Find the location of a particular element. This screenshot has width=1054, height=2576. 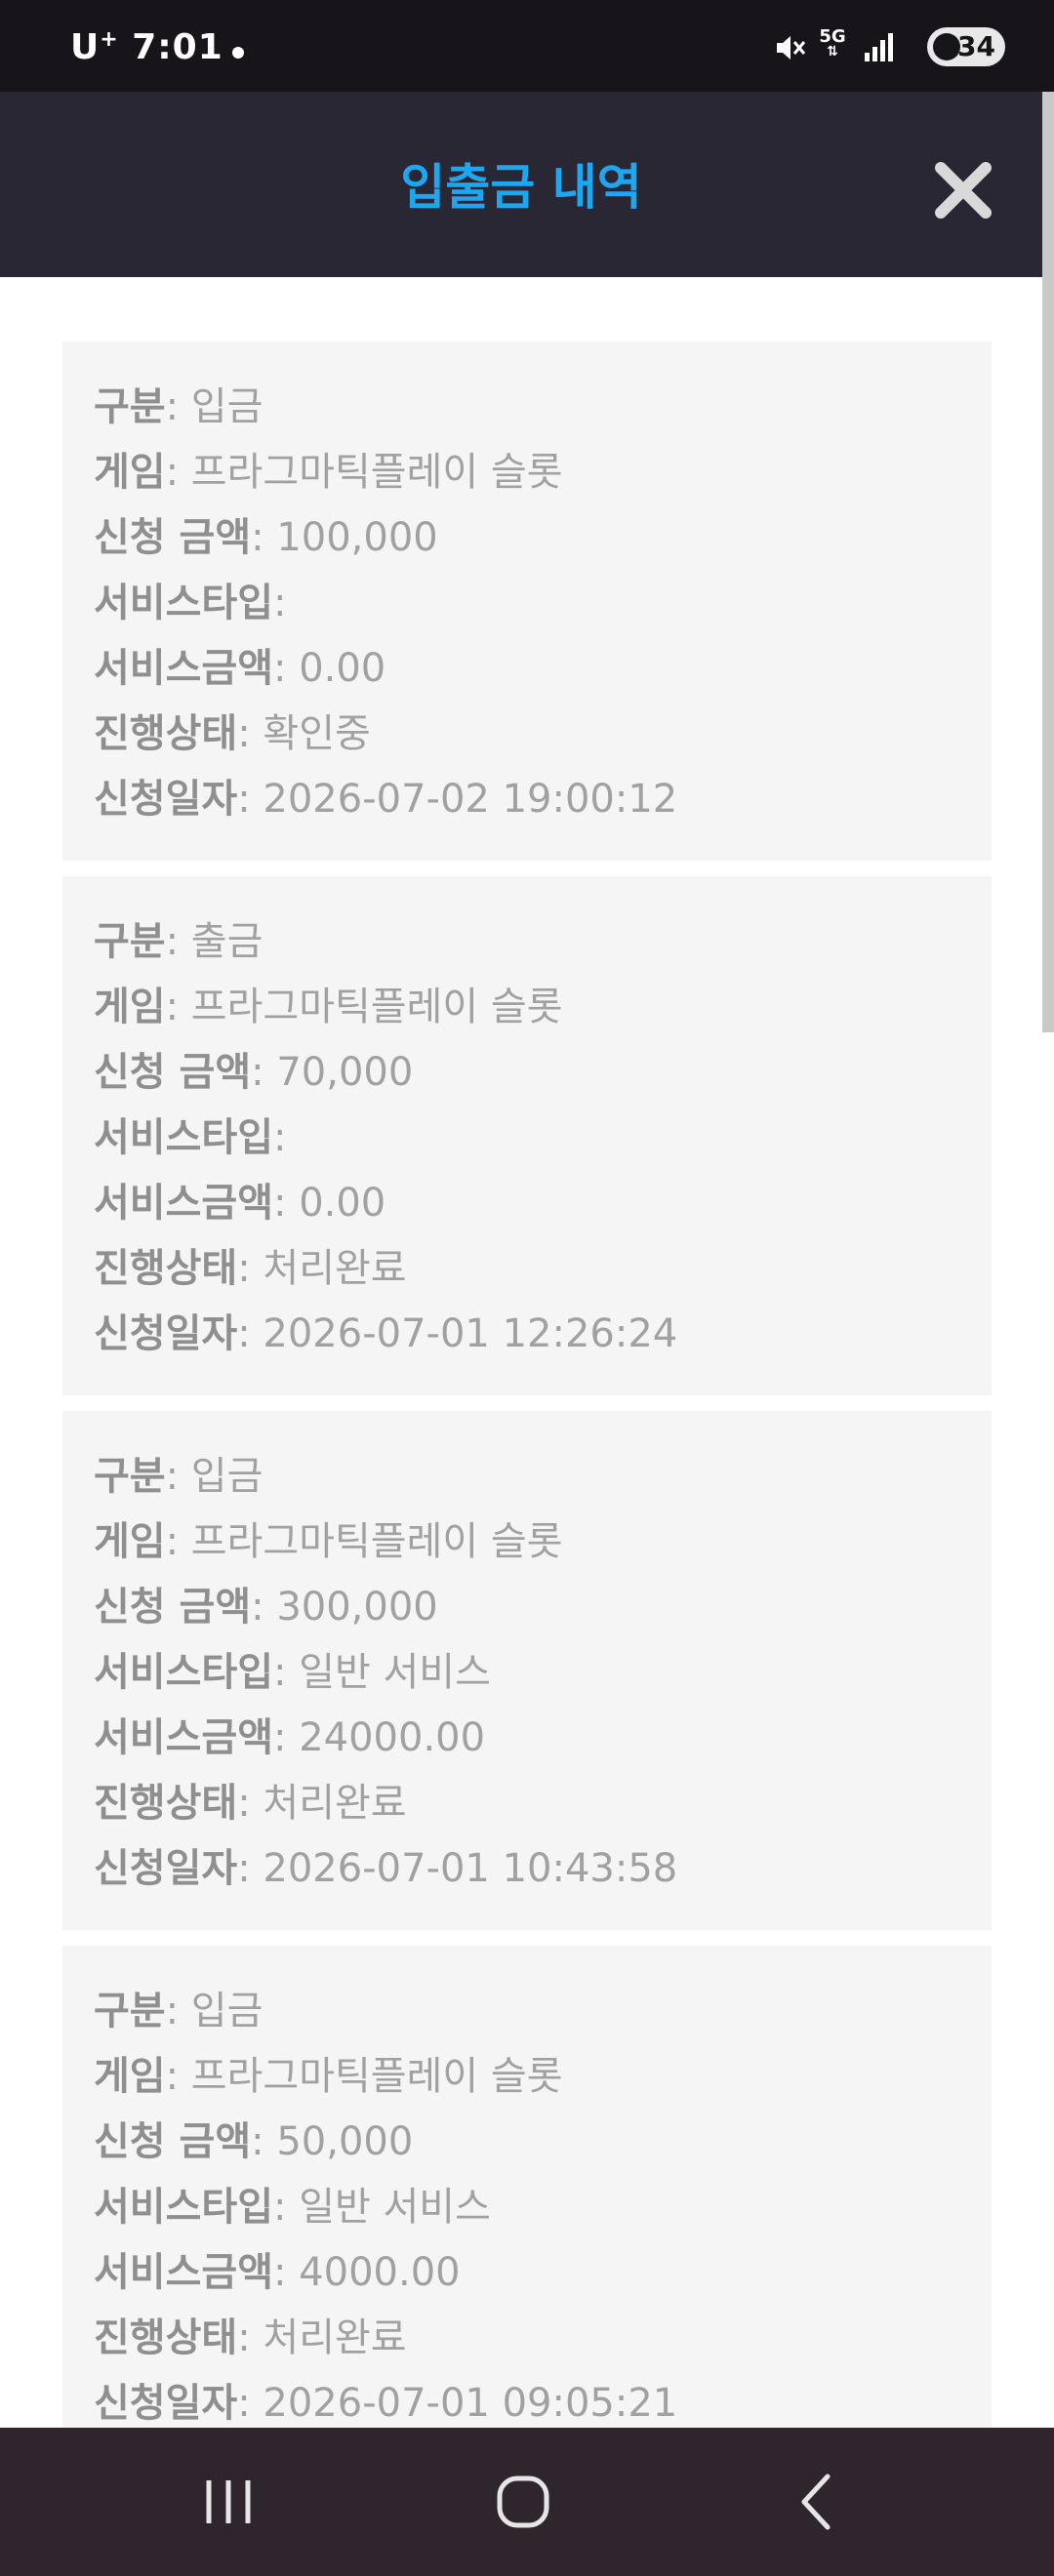

date-row: 신청일자: 2026-07-02 19:00:12 is located at coordinates (527, 799).